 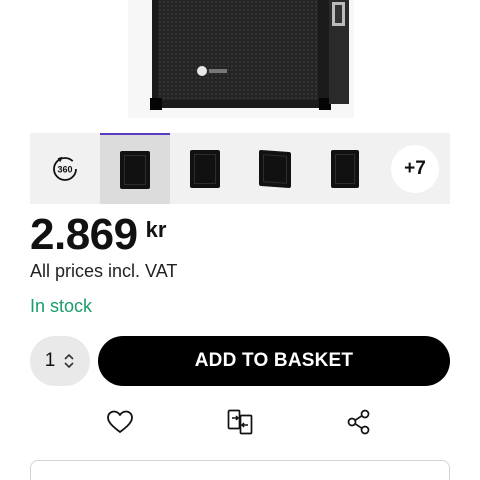 I want to click on speaker-handle, so click(x=338, y=14).